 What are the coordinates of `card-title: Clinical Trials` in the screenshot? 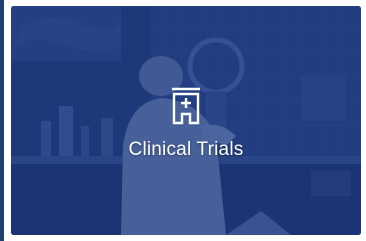 It's located at (186, 149).